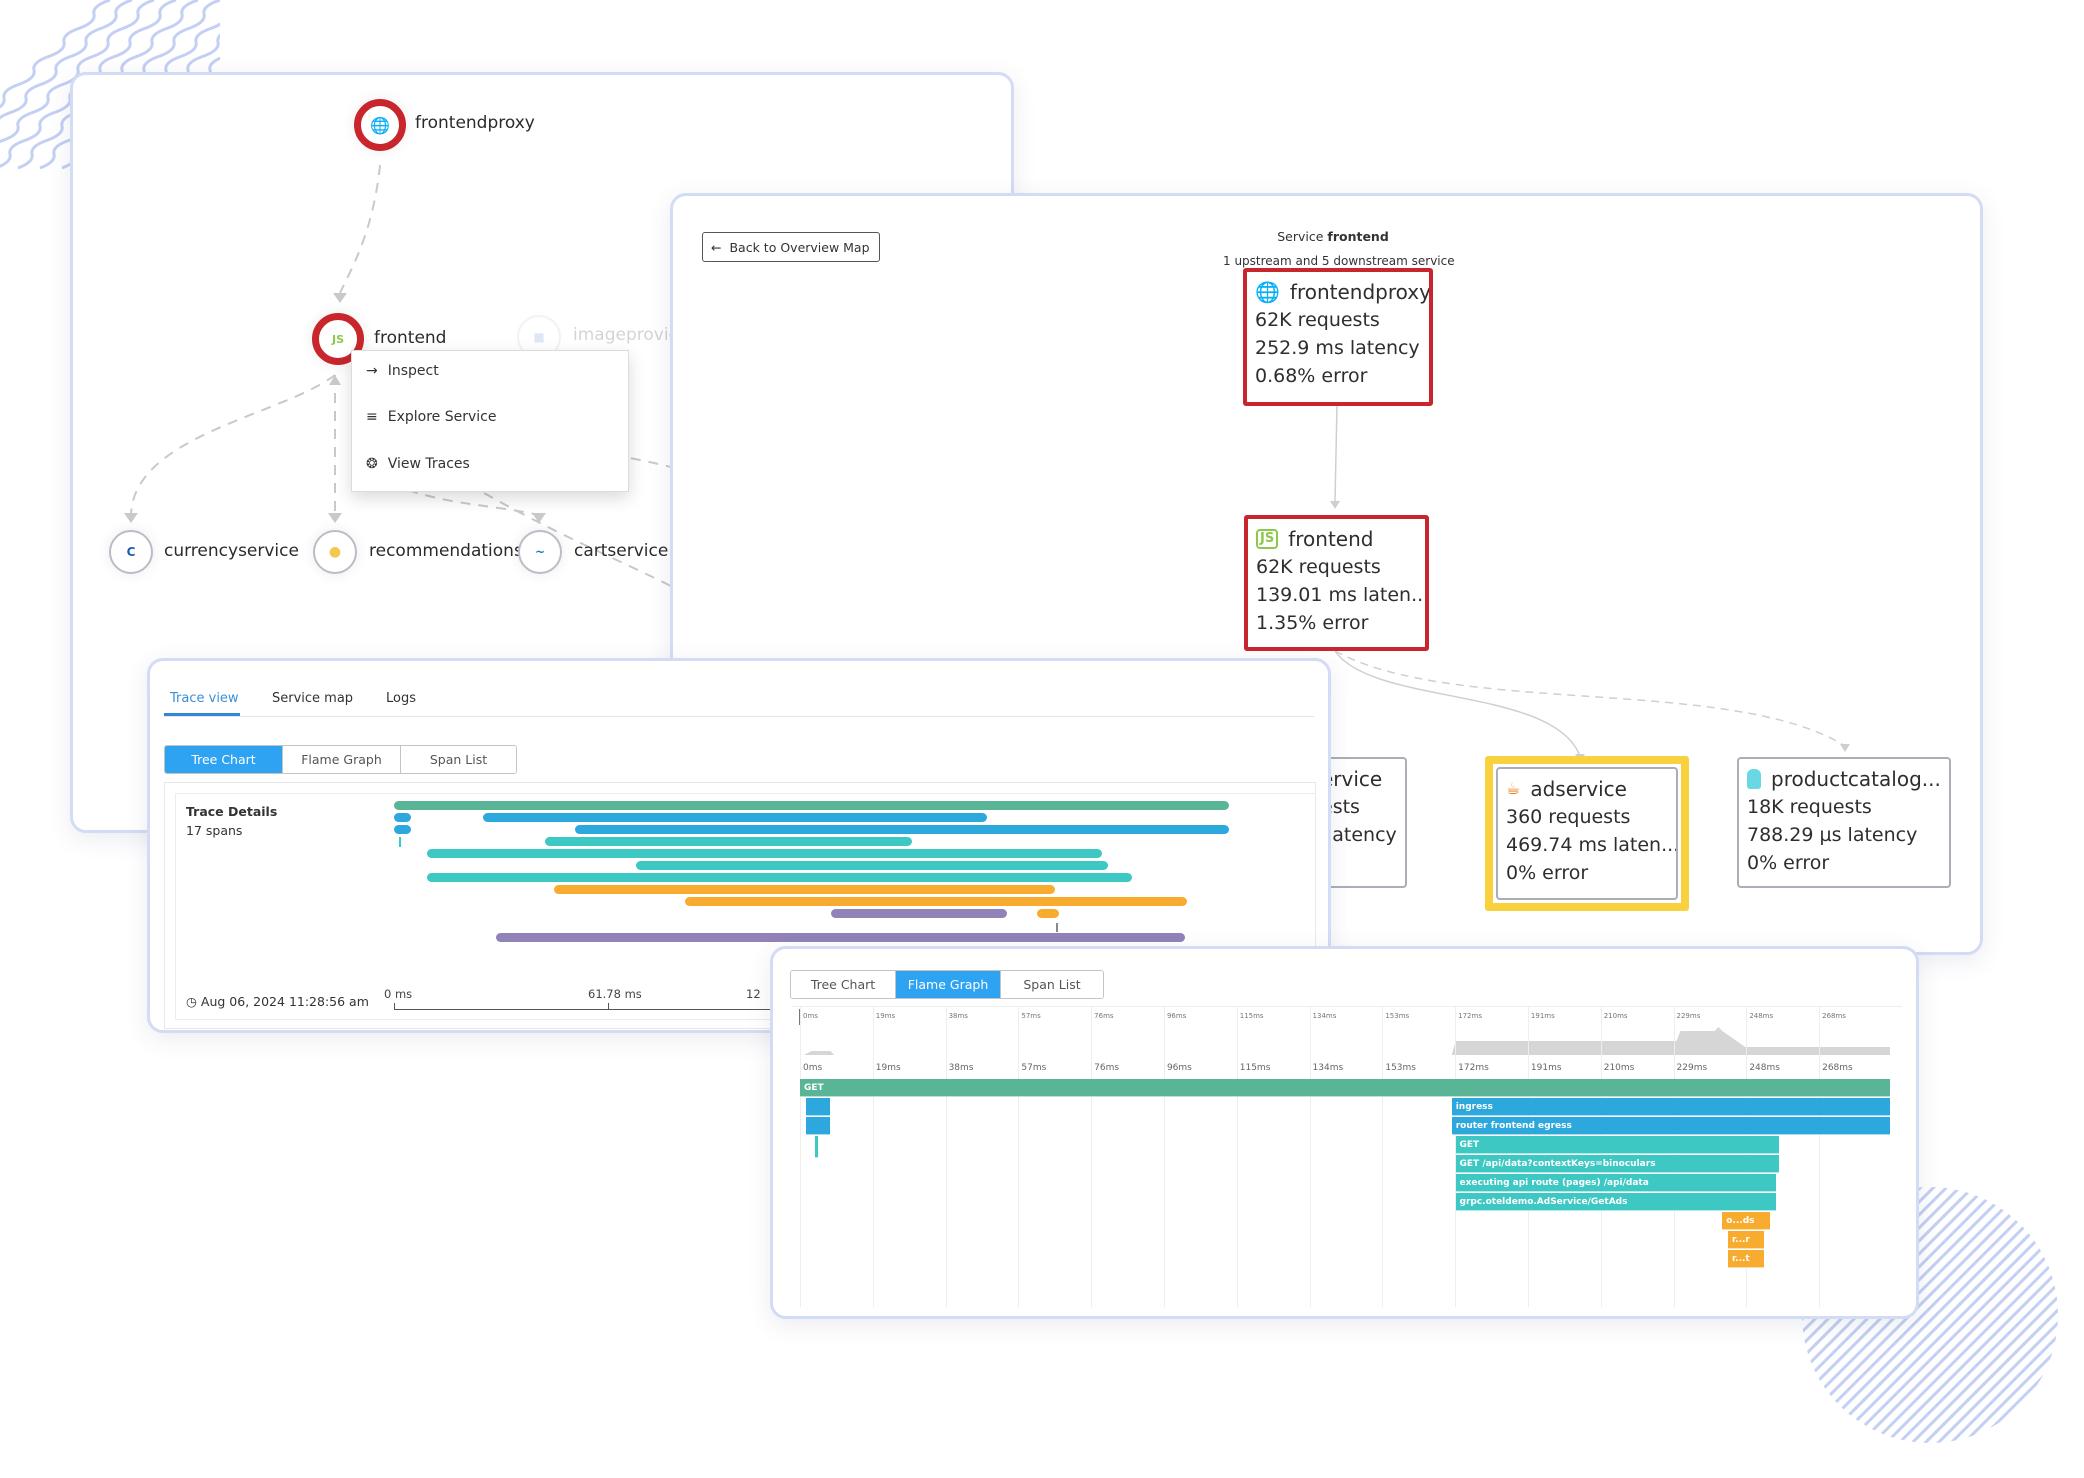  Describe the element at coordinates (1617, 1164) in the screenshot. I see `flame-block: GET /api/data?contextKeys=binoculars` at that location.